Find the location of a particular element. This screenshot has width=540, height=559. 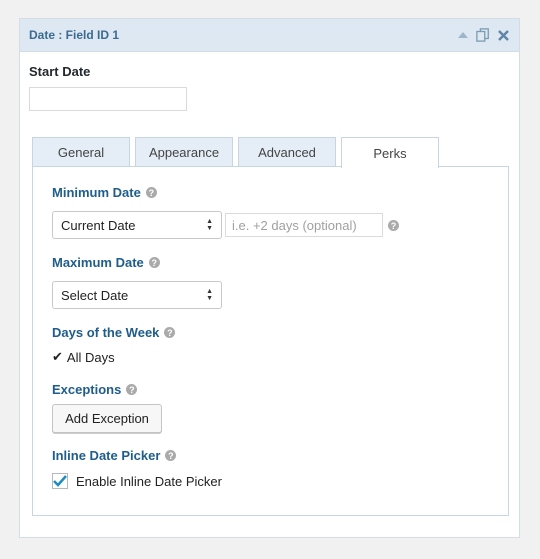

enable-inline-picker-checkbox is located at coordinates (60, 481).